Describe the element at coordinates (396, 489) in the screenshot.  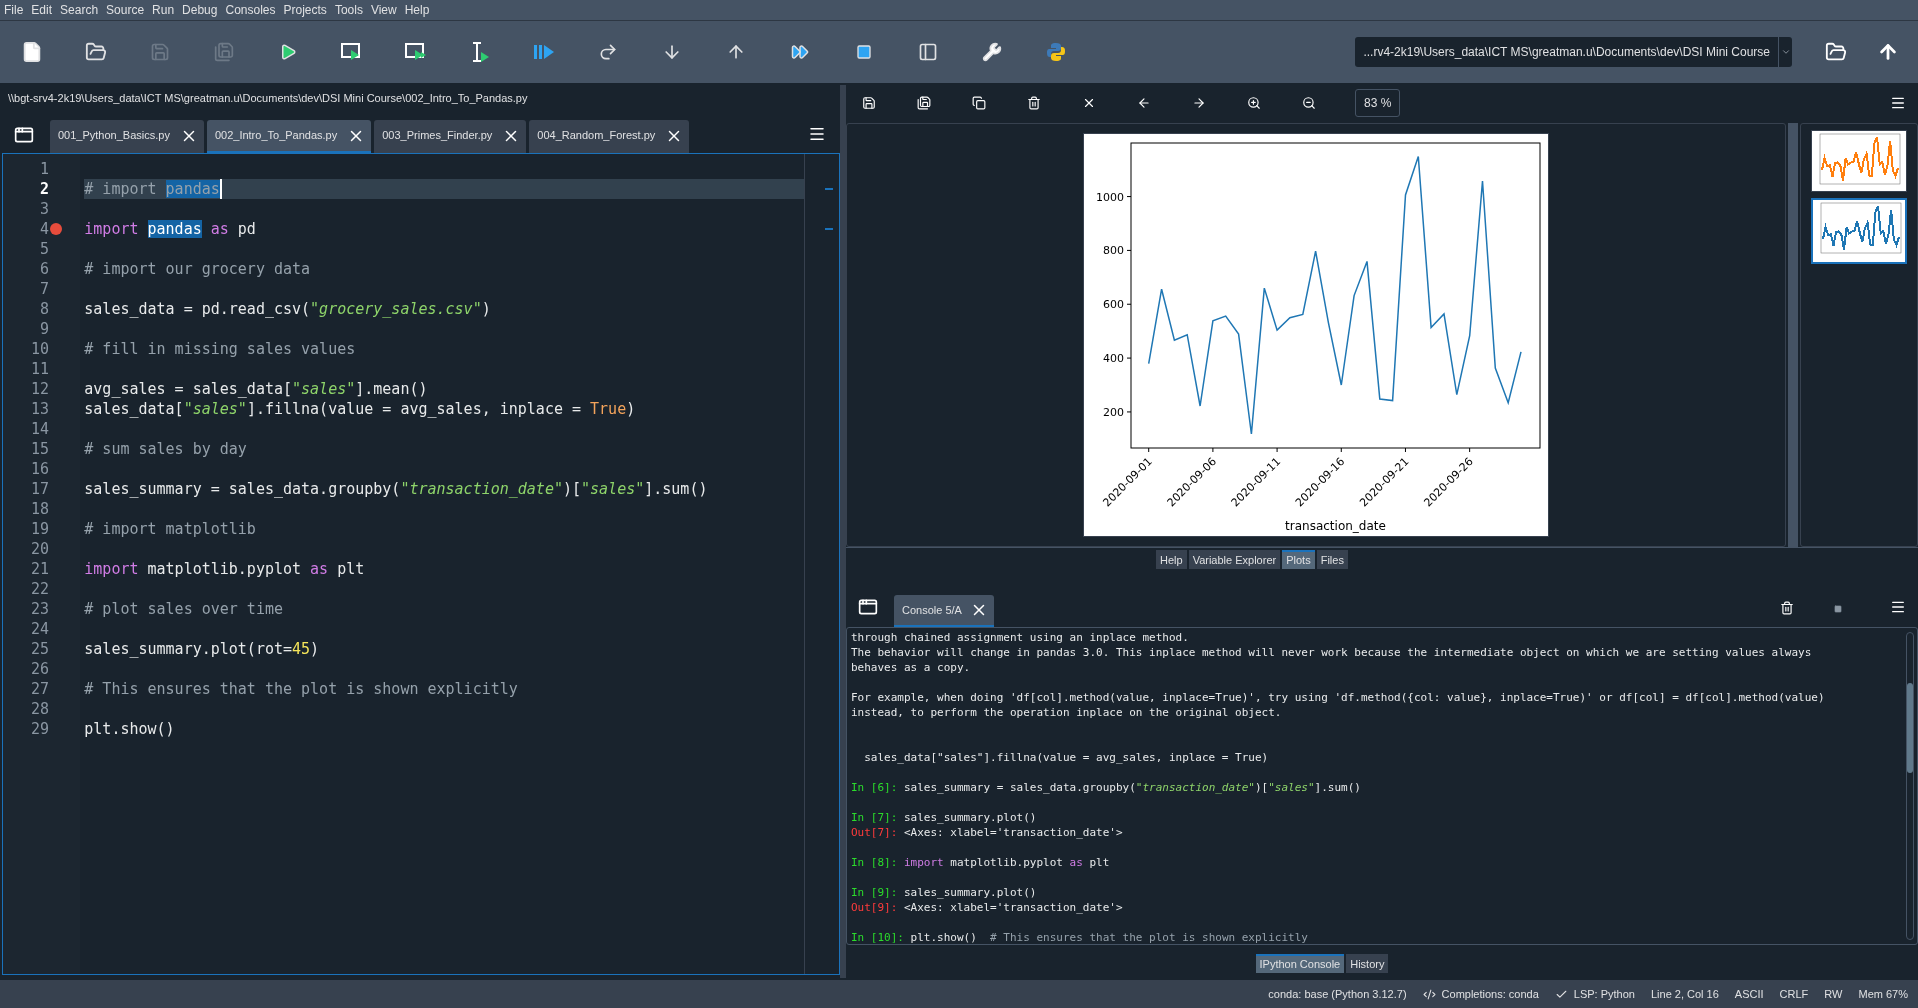
I see `code-line: sales_summary = sales_data.groupby("transaction_date")["sales"].sum()` at that location.